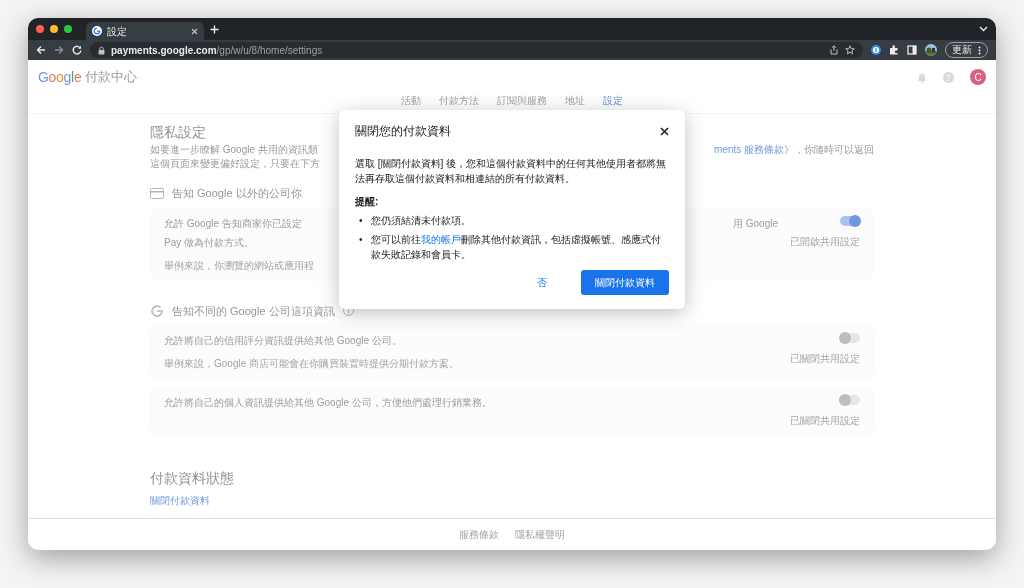  Describe the element at coordinates (239, 265) in the screenshot. I see `setting-example: 舉例來說，你瀏覽的網站或應用程` at that location.